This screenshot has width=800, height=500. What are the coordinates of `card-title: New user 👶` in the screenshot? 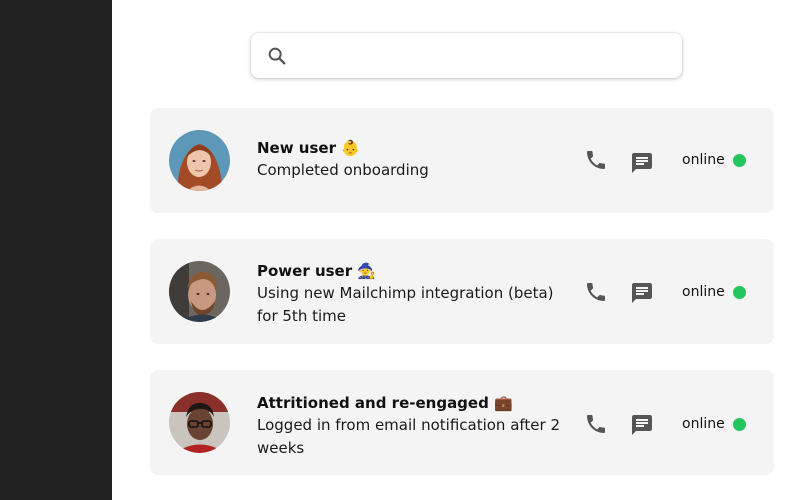 It's located at (308, 148).